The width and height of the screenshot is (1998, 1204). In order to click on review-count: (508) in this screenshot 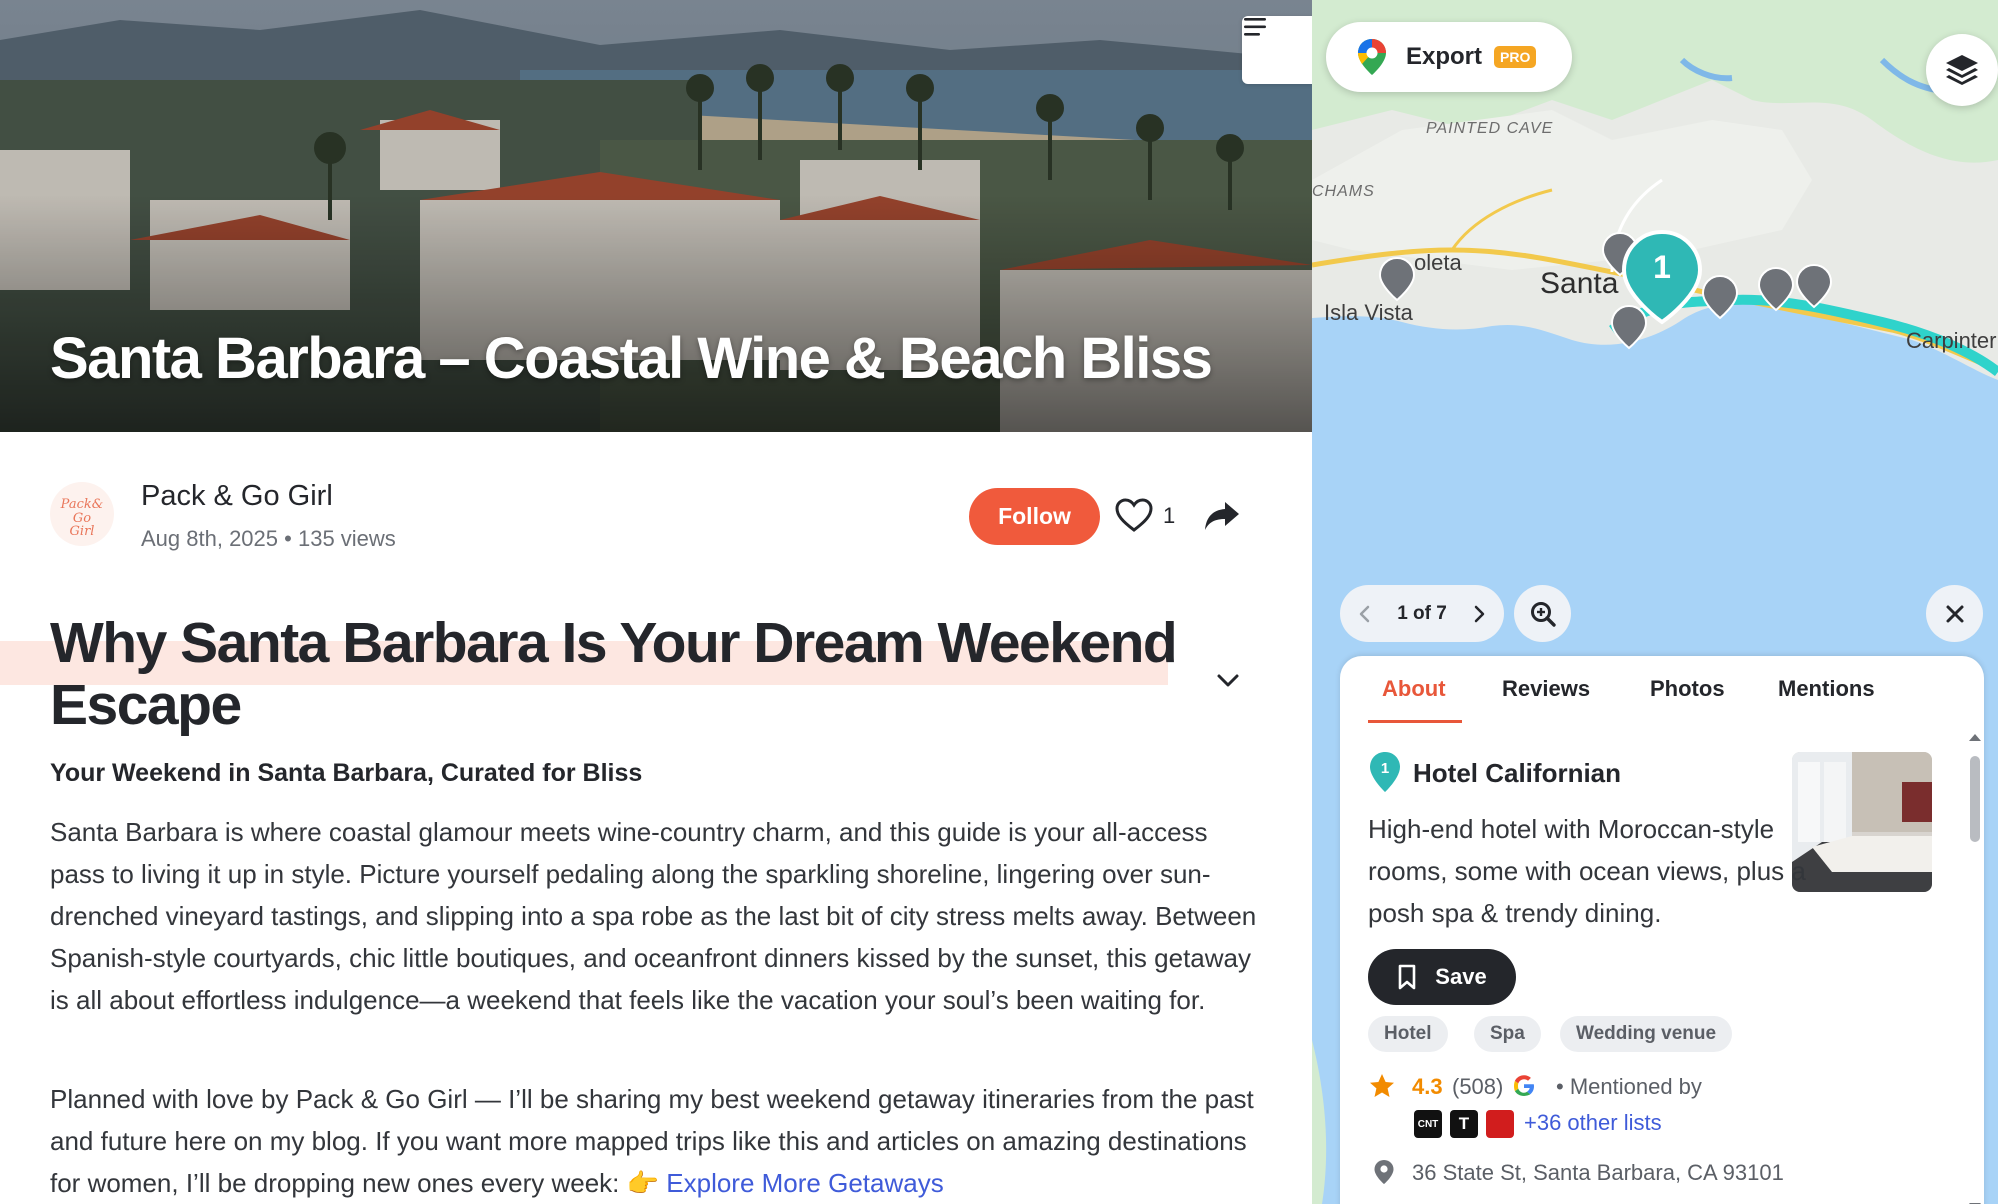, I will do `click(1477, 1087)`.